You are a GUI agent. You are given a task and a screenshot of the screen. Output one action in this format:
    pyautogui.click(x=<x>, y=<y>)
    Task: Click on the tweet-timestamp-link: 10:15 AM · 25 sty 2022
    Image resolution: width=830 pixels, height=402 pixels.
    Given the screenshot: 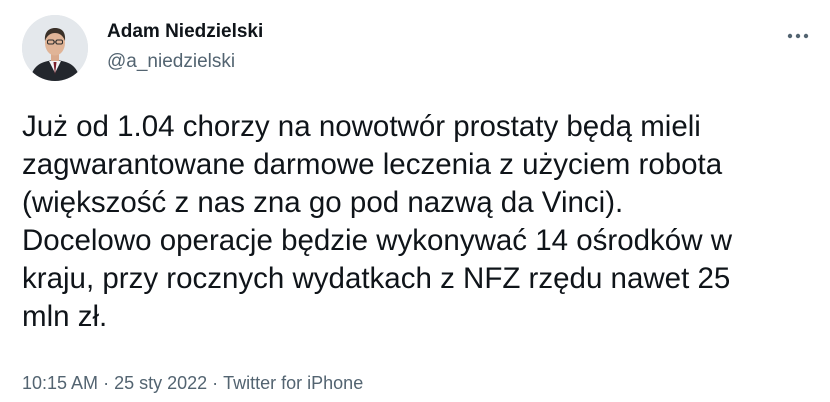 What is the action you would take?
    pyautogui.click(x=114, y=383)
    